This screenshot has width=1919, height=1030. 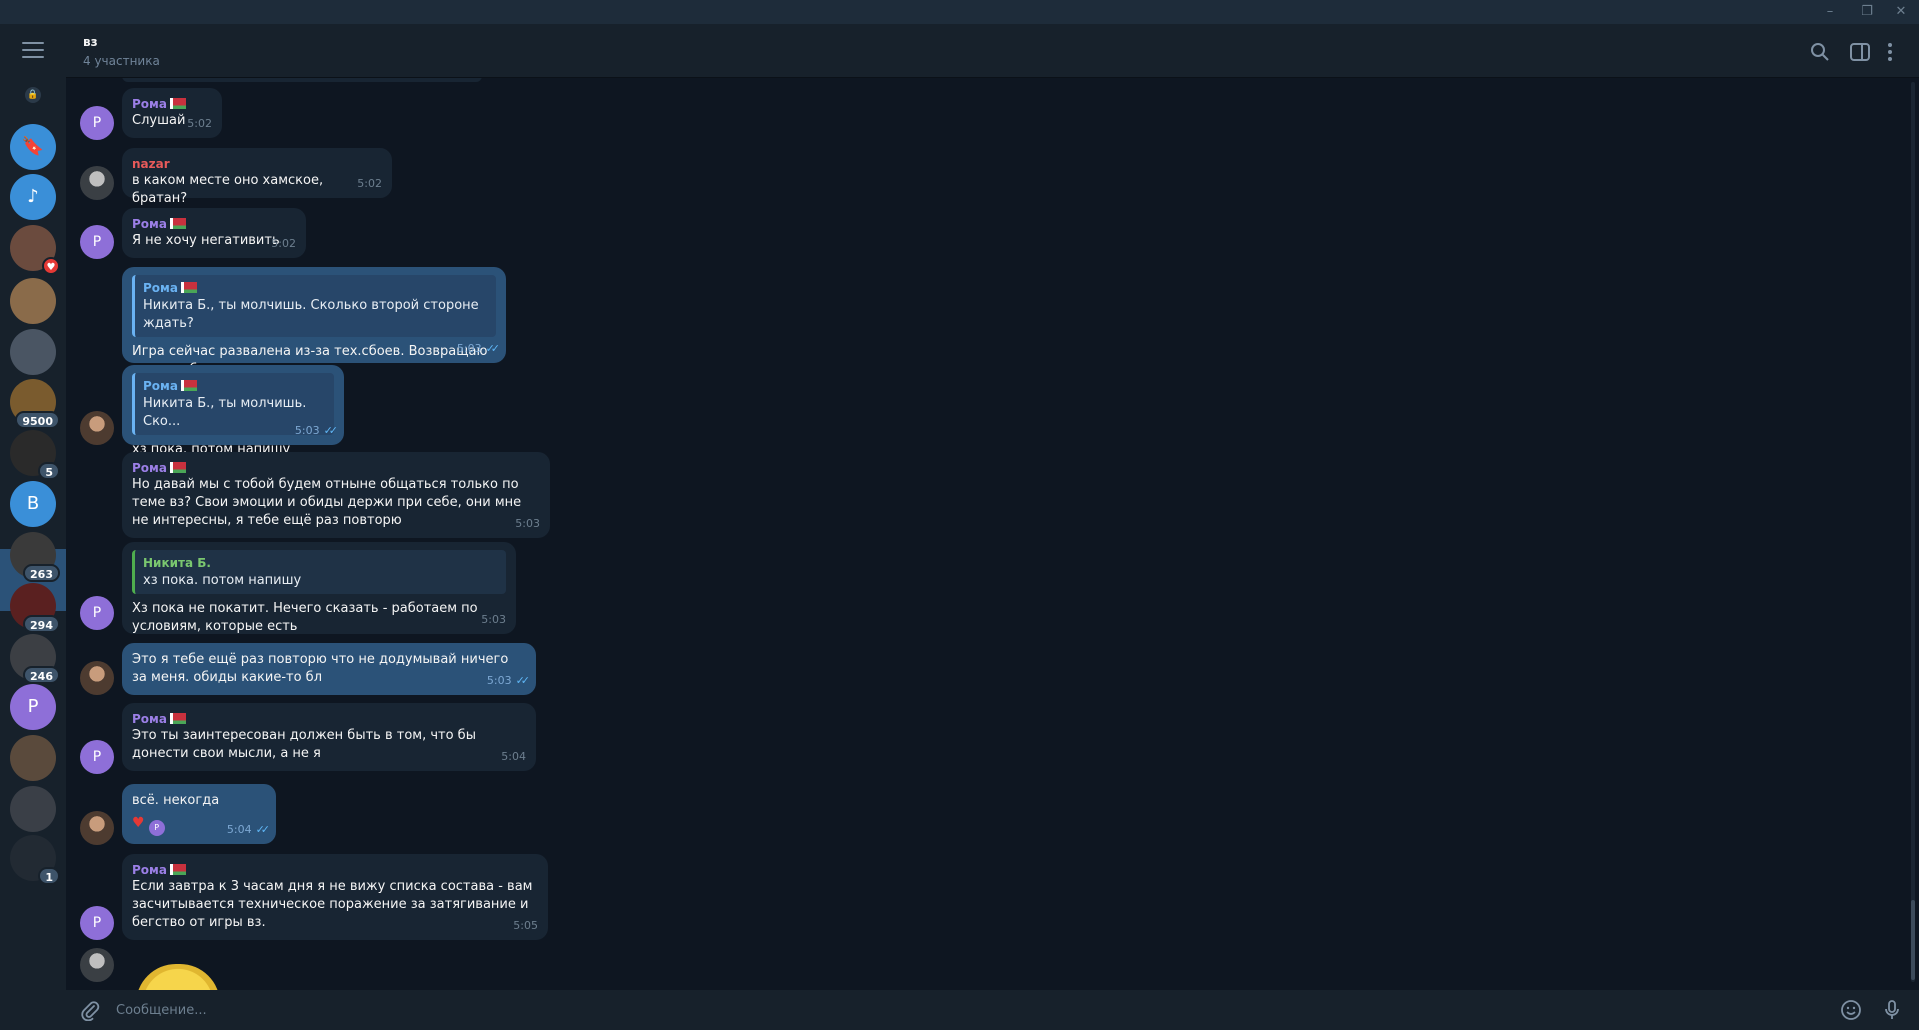 What do you see at coordinates (1820, 52) in the screenshot?
I see `search-icon` at bounding box center [1820, 52].